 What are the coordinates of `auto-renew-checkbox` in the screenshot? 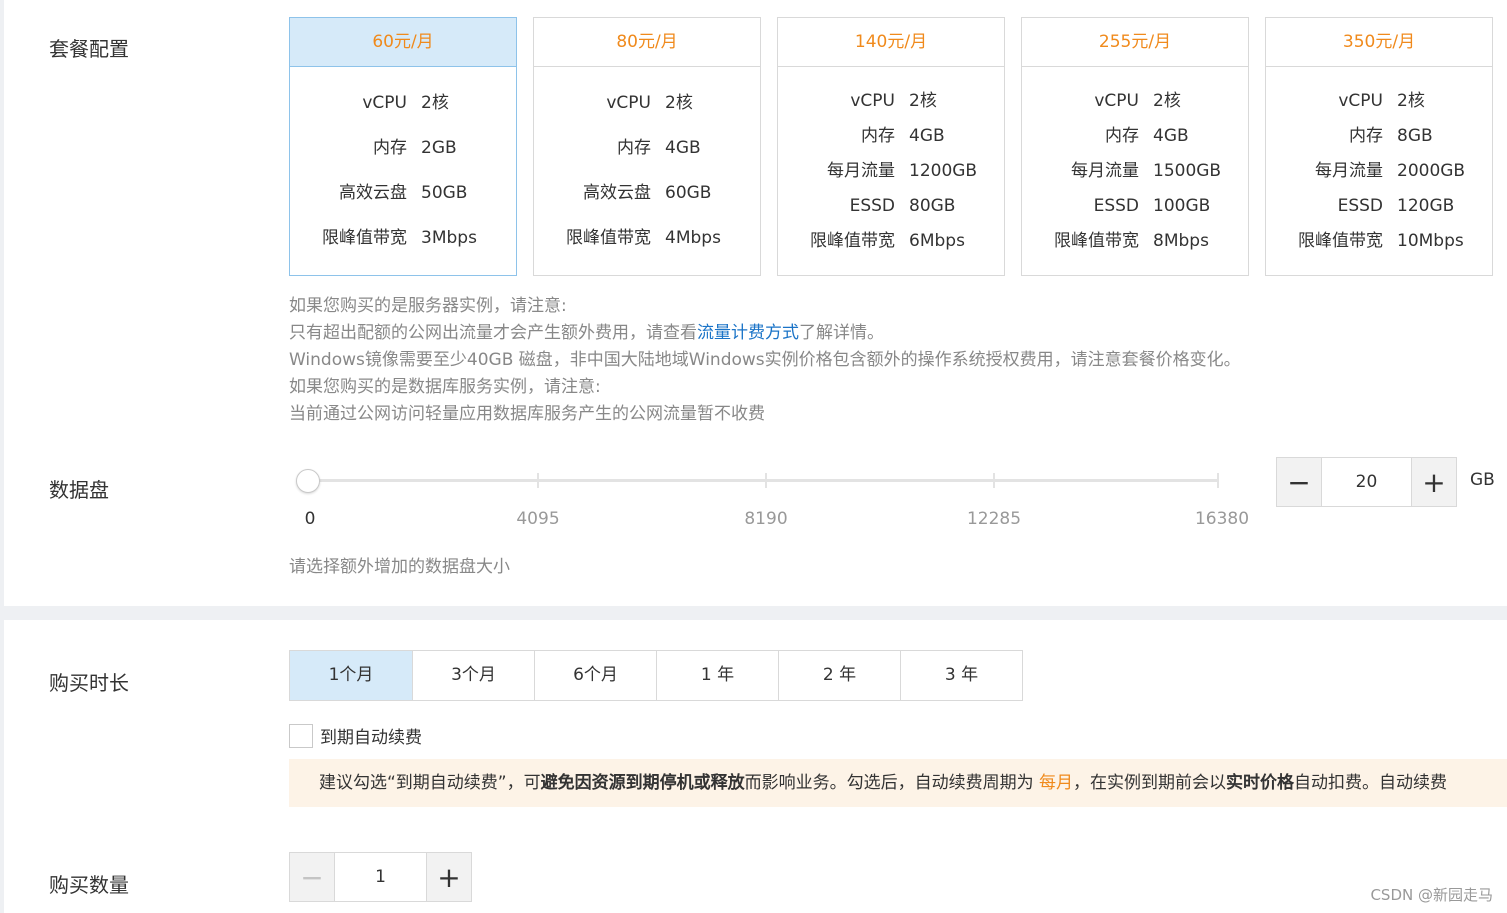 It's located at (301, 735).